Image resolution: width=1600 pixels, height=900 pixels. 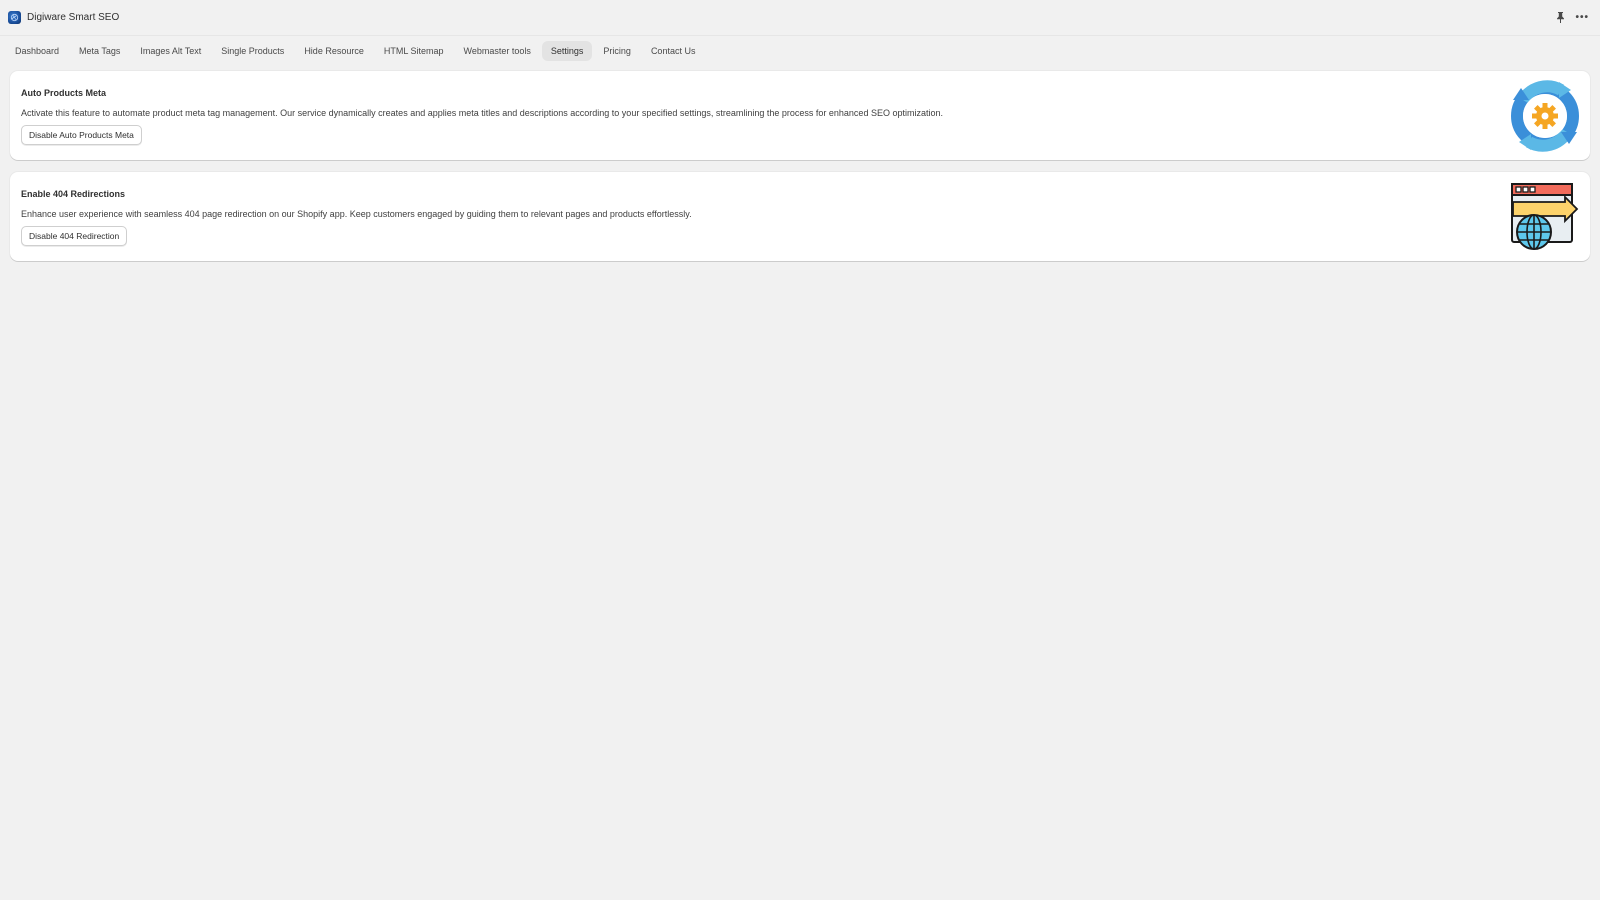 I want to click on app-title: Digiware Smart SEO, so click(x=73, y=17).